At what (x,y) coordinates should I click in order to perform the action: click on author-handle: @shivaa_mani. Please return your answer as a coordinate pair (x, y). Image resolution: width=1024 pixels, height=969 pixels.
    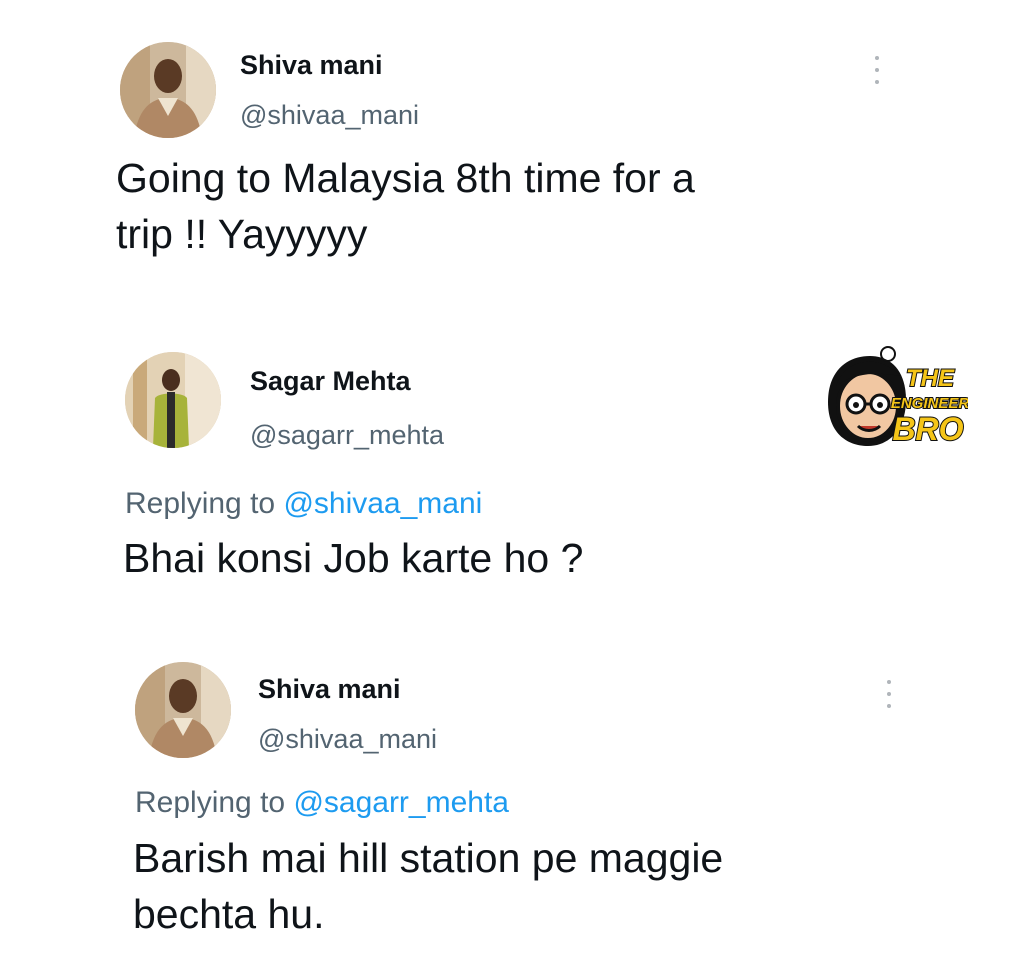
    Looking at the image, I should click on (347, 739).